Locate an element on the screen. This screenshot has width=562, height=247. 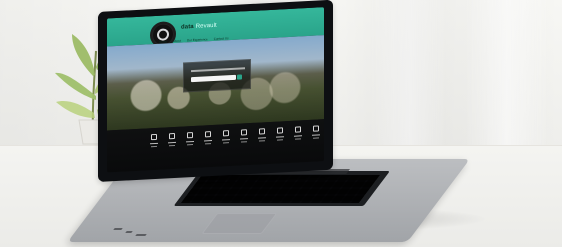
search-title is located at coordinates (218, 70).